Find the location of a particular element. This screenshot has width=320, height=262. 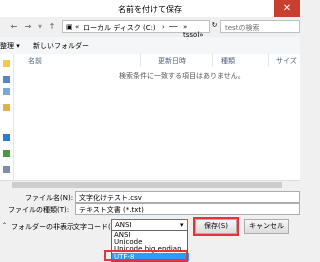

scrollbar-thumb is located at coordinates (147, 185).